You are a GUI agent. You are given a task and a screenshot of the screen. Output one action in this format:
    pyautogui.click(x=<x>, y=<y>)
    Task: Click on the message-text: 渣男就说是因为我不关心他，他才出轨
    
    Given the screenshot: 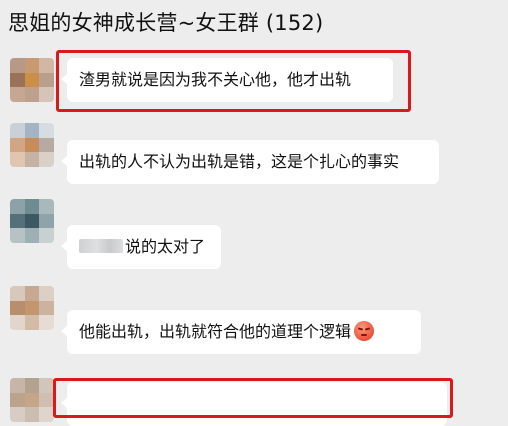 What is the action you would take?
    pyautogui.click(x=215, y=79)
    